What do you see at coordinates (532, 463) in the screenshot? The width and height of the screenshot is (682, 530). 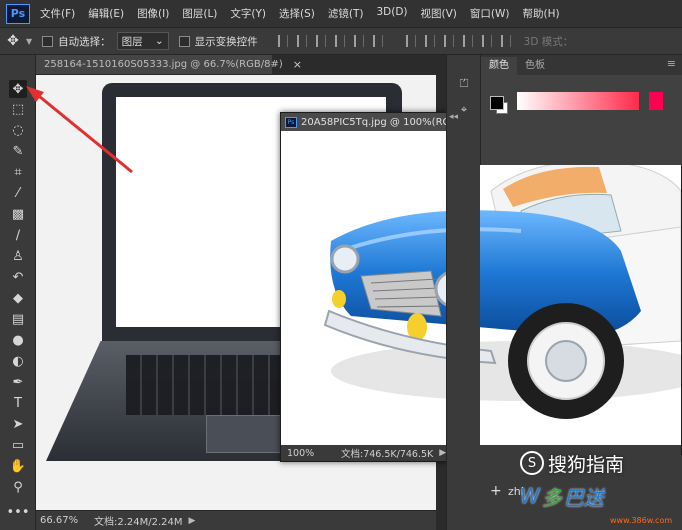 I see `sougou-logo-icon: S` at bounding box center [532, 463].